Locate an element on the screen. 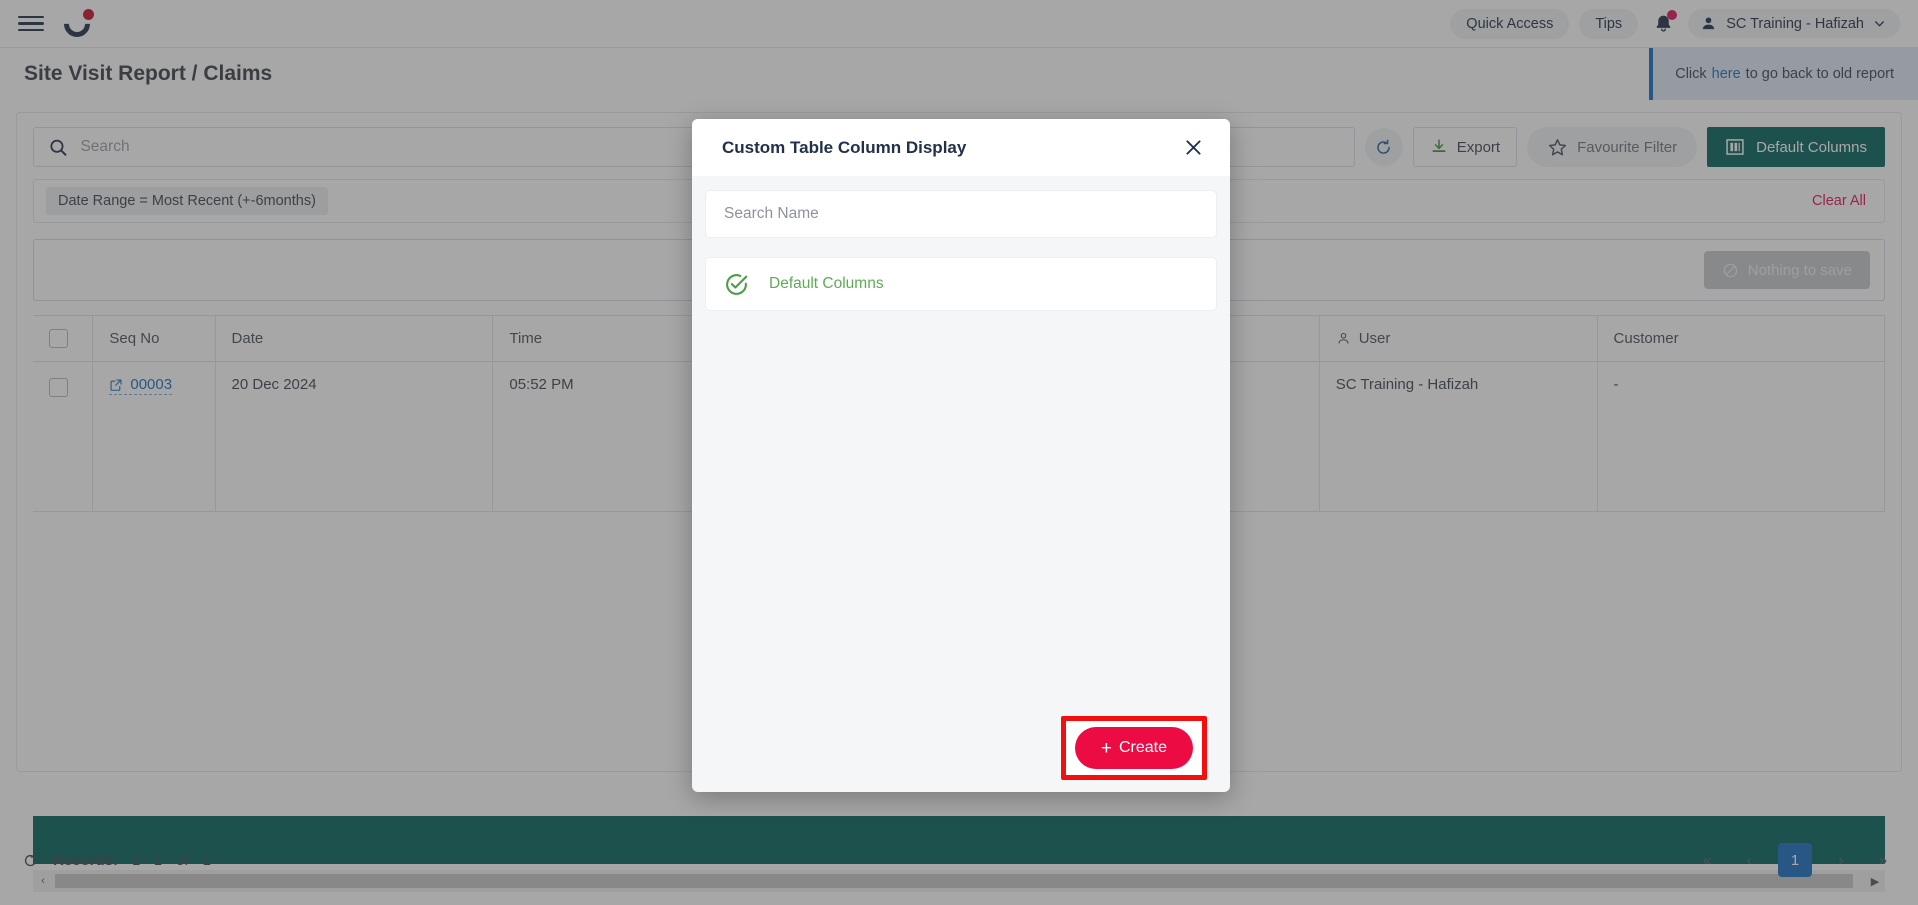 The width and height of the screenshot is (1918, 905). create-label: Create is located at coordinates (1142, 747).